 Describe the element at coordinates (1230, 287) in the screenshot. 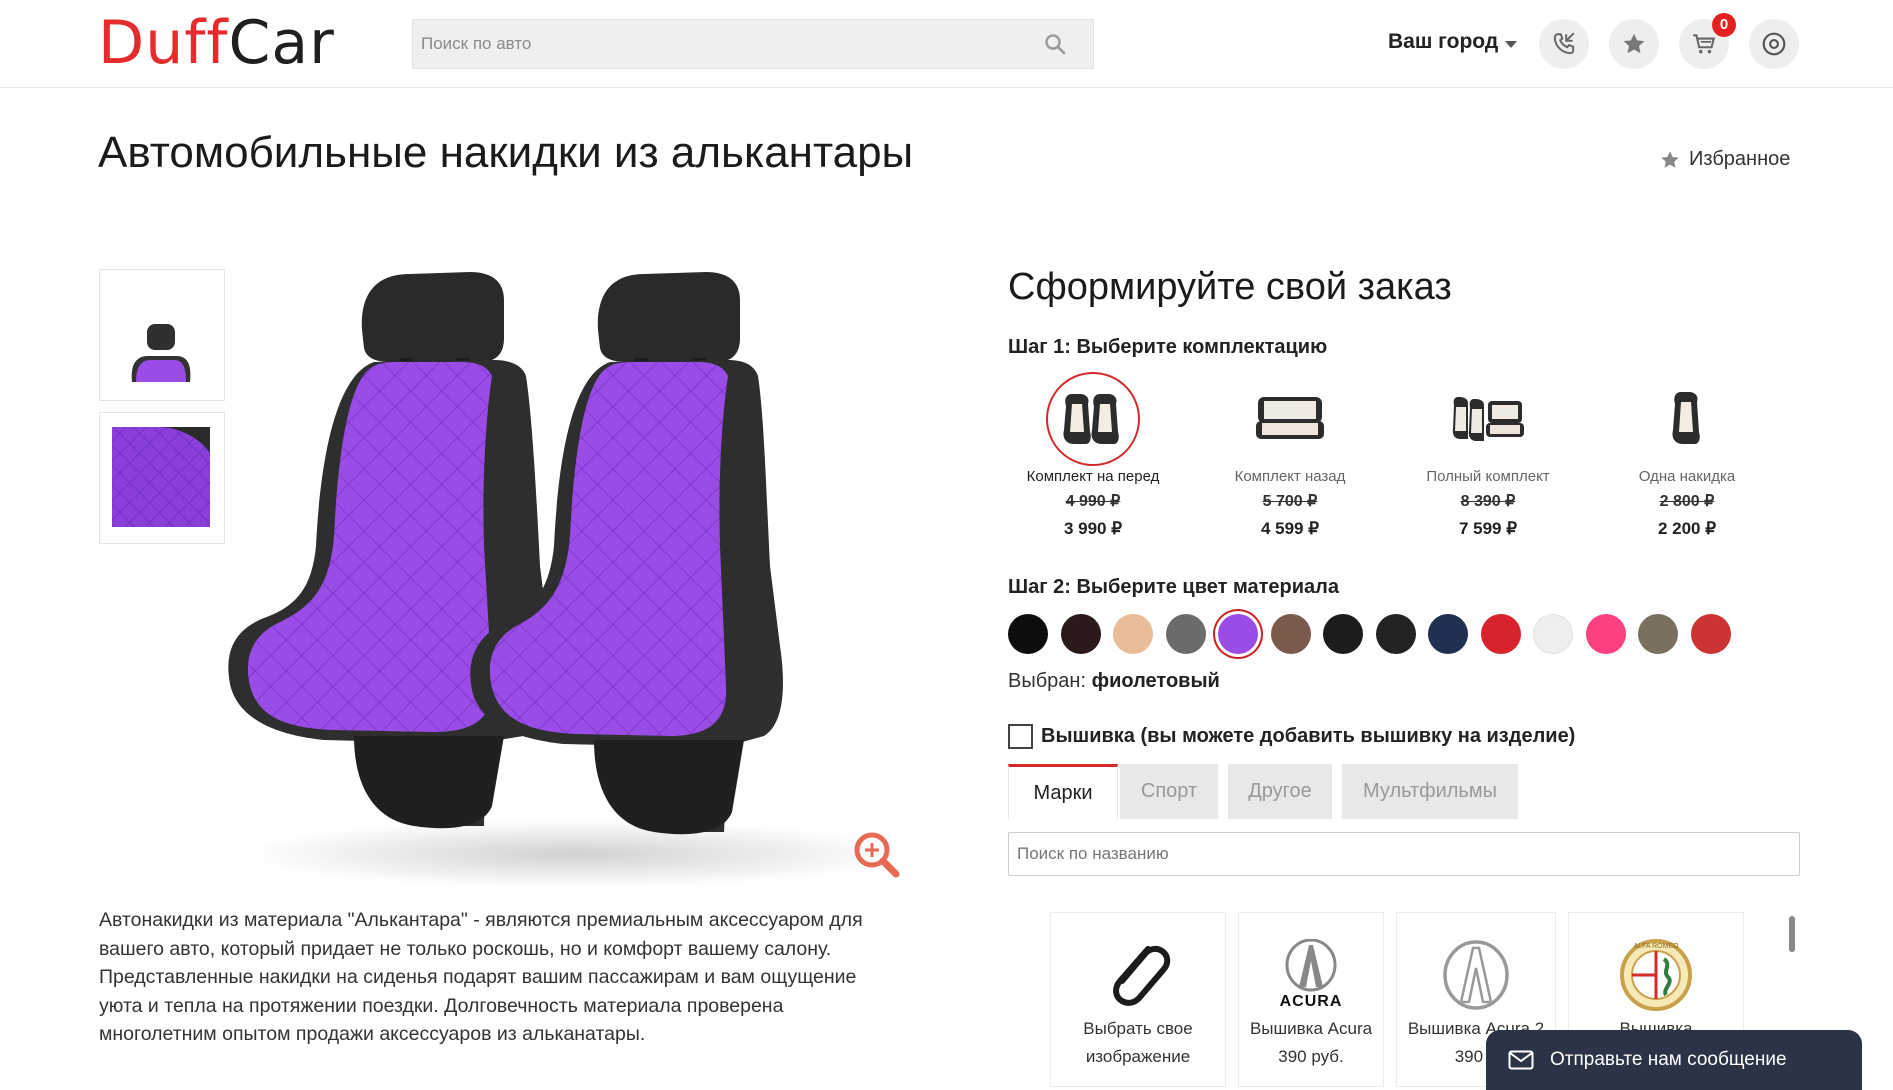

I see `order-section-title: Сформируйте свой заказ` at that location.